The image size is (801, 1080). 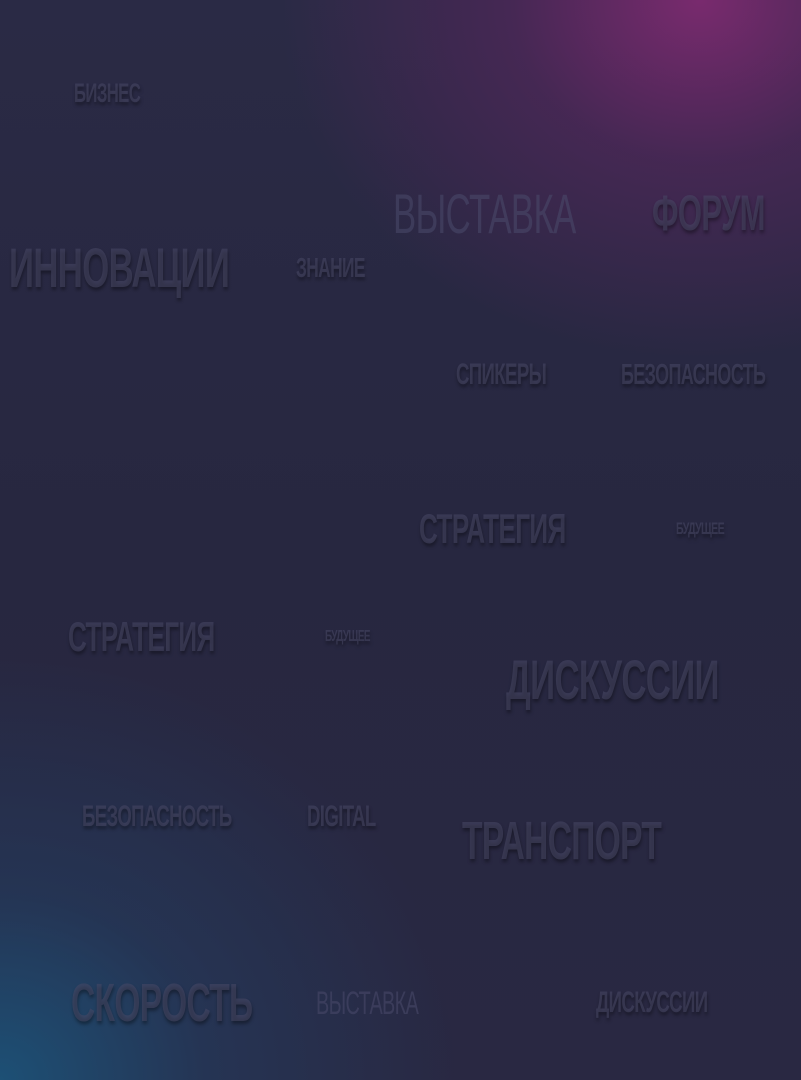 What do you see at coordinates (652, 1002) in the screenshot?
I see `word-diskussii-bottom: ДИСКУССИИ` at bounding box center [652, 1002].